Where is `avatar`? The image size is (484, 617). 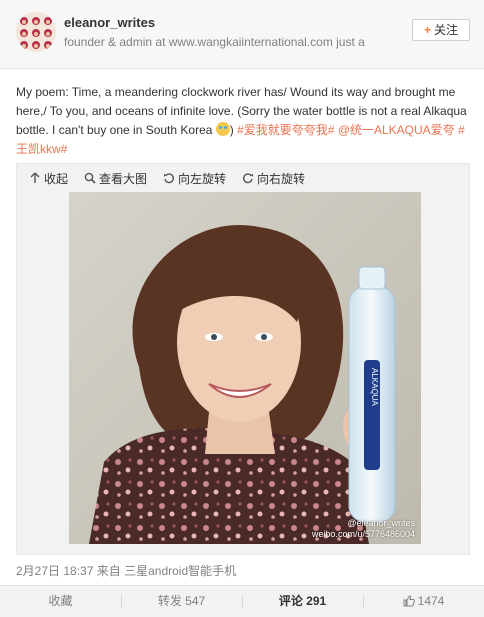 avatar is located at coordinates (36, 32).